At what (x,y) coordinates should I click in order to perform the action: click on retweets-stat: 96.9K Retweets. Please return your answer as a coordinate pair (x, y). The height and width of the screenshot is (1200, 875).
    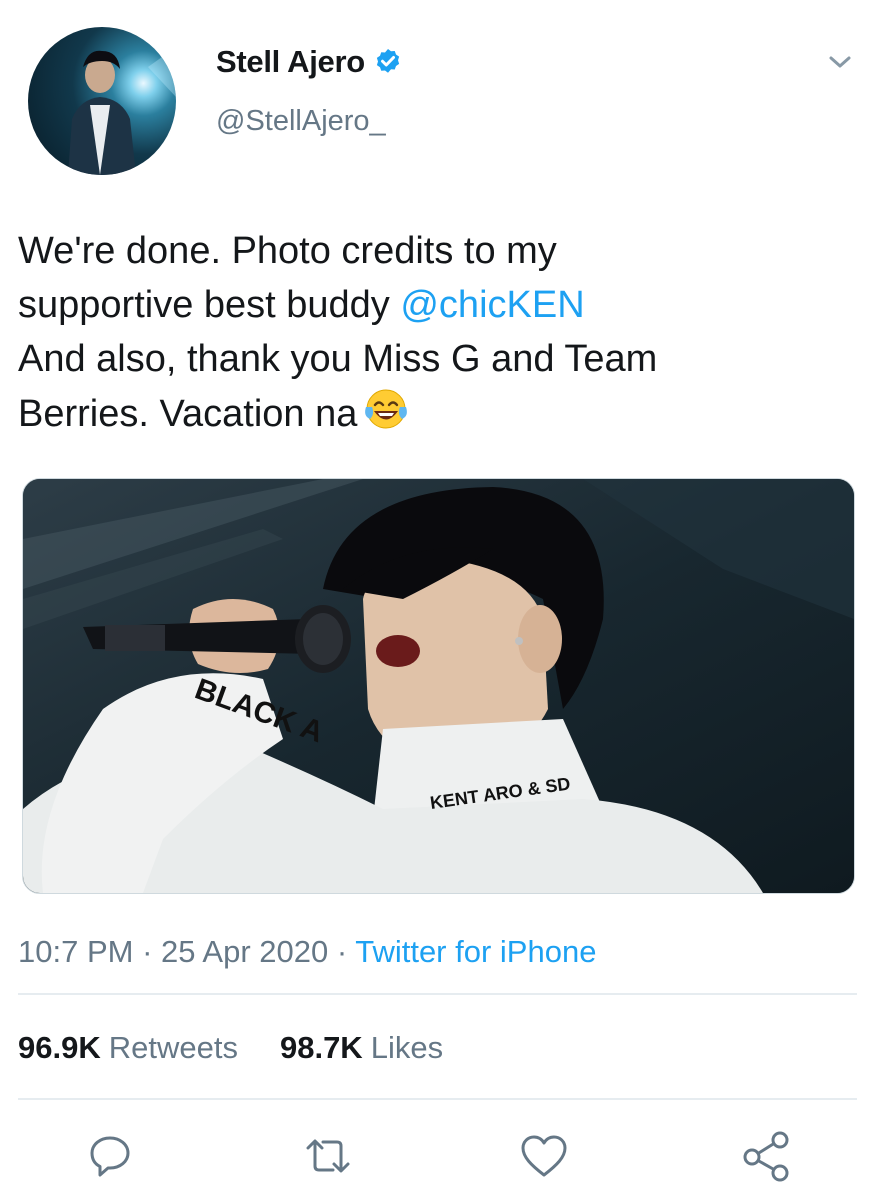
    Looking at the image, I should click on (128, 1048).